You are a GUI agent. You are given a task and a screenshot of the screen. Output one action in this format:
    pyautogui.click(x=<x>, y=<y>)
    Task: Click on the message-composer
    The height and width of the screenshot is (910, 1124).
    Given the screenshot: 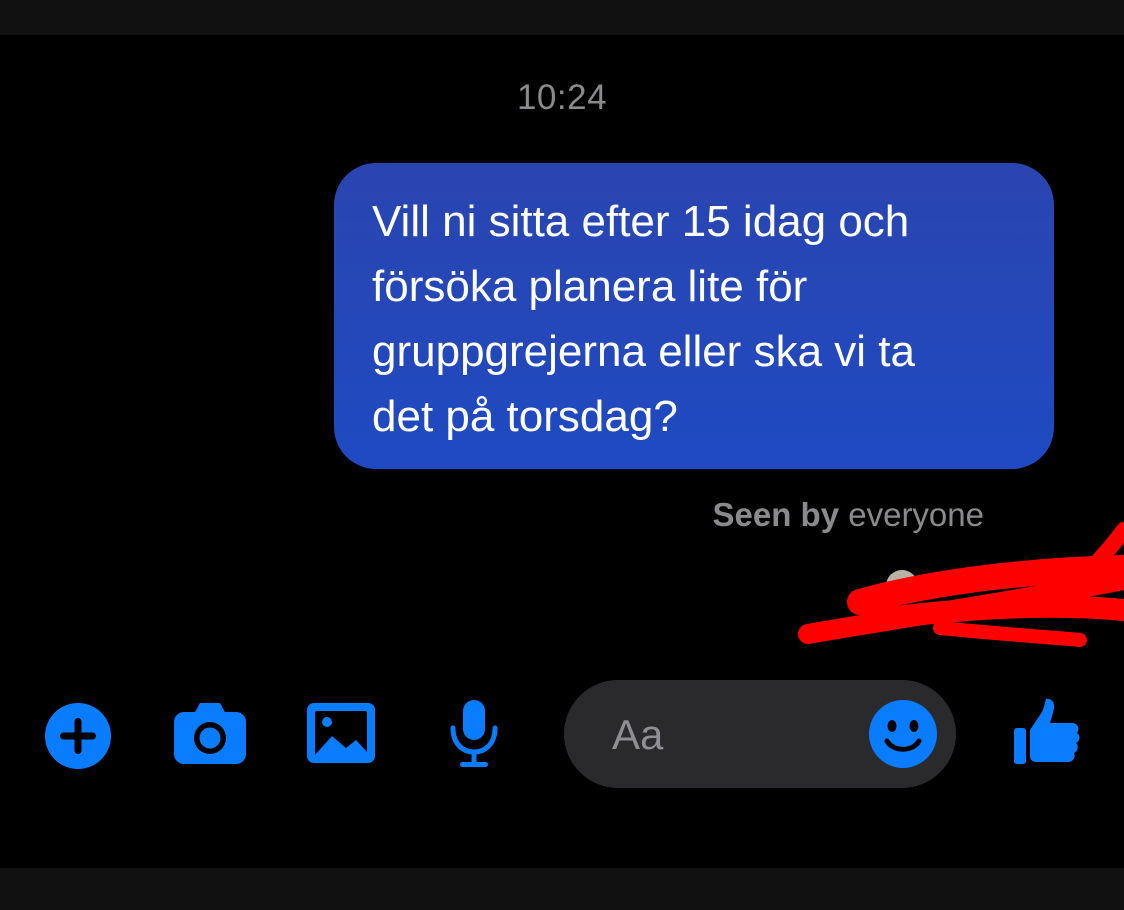 What is the action you would take?
    pyautogui.click(x=760, y=734)
    